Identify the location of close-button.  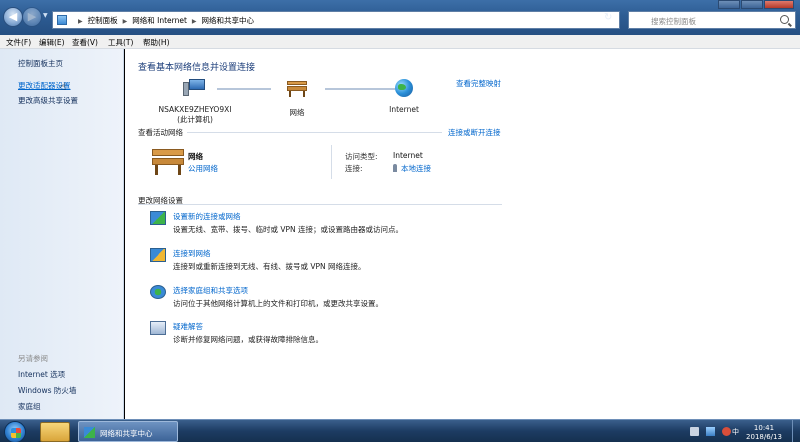
(779, 4).